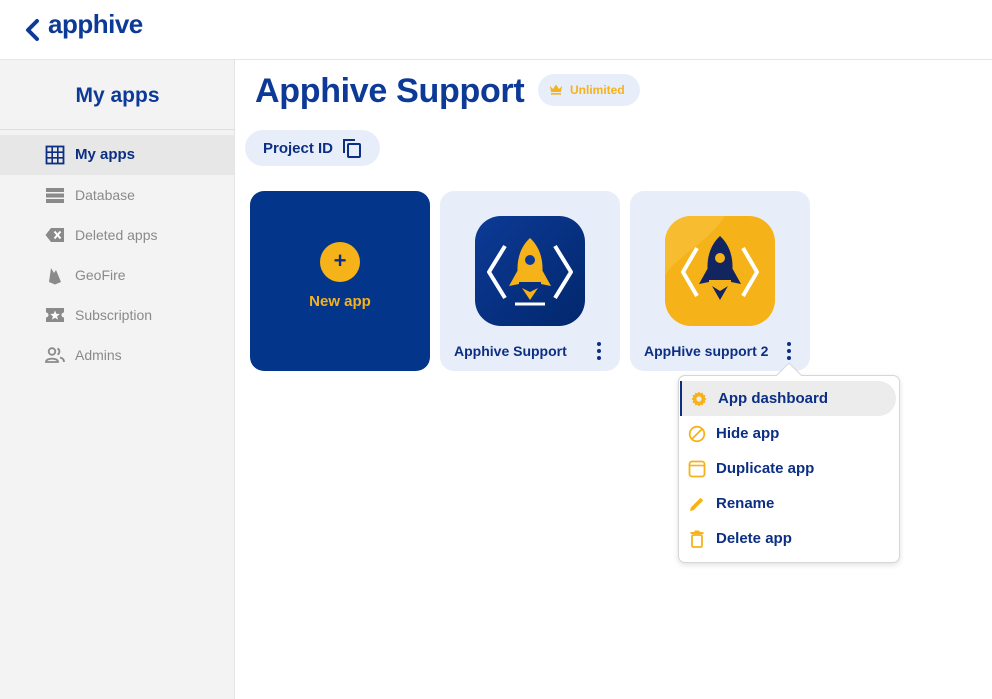 Image resolution: width=992 pixels, height=699 pixels. What do you see at coordinates (697, 434) in the screenshot?
I see `block-icon` at bounding box center [697, 434].